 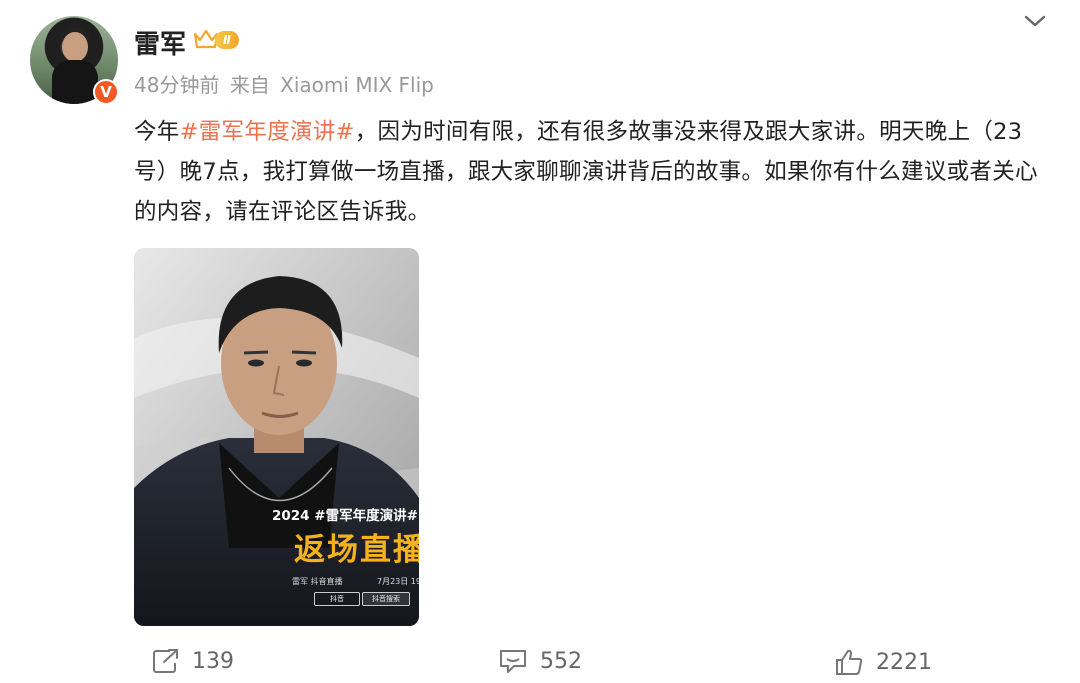 What do you see at coordinates (904, 662) in the screenshot?
I see `like-count: 2221` at bounding box center [904, 662].